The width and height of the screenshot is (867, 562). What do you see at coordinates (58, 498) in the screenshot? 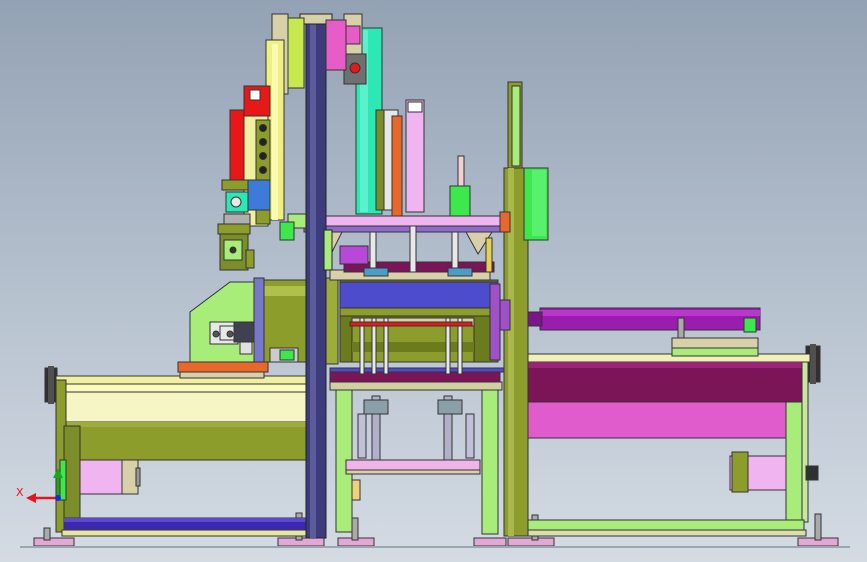
I see `z-axis-dot` at bounding box center [58, 498].